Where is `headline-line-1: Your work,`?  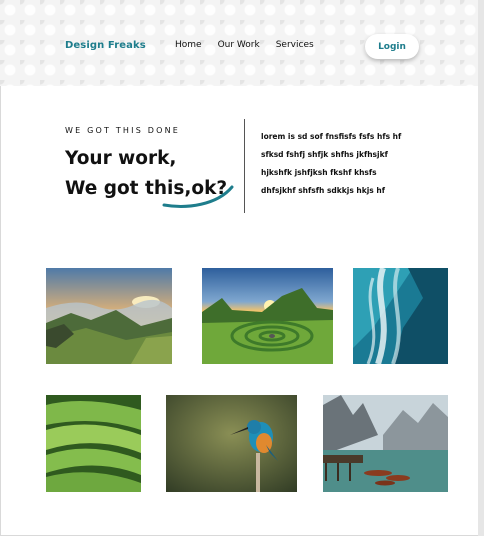
headline-line-1: Your work, is located at coordinates (121, 158).